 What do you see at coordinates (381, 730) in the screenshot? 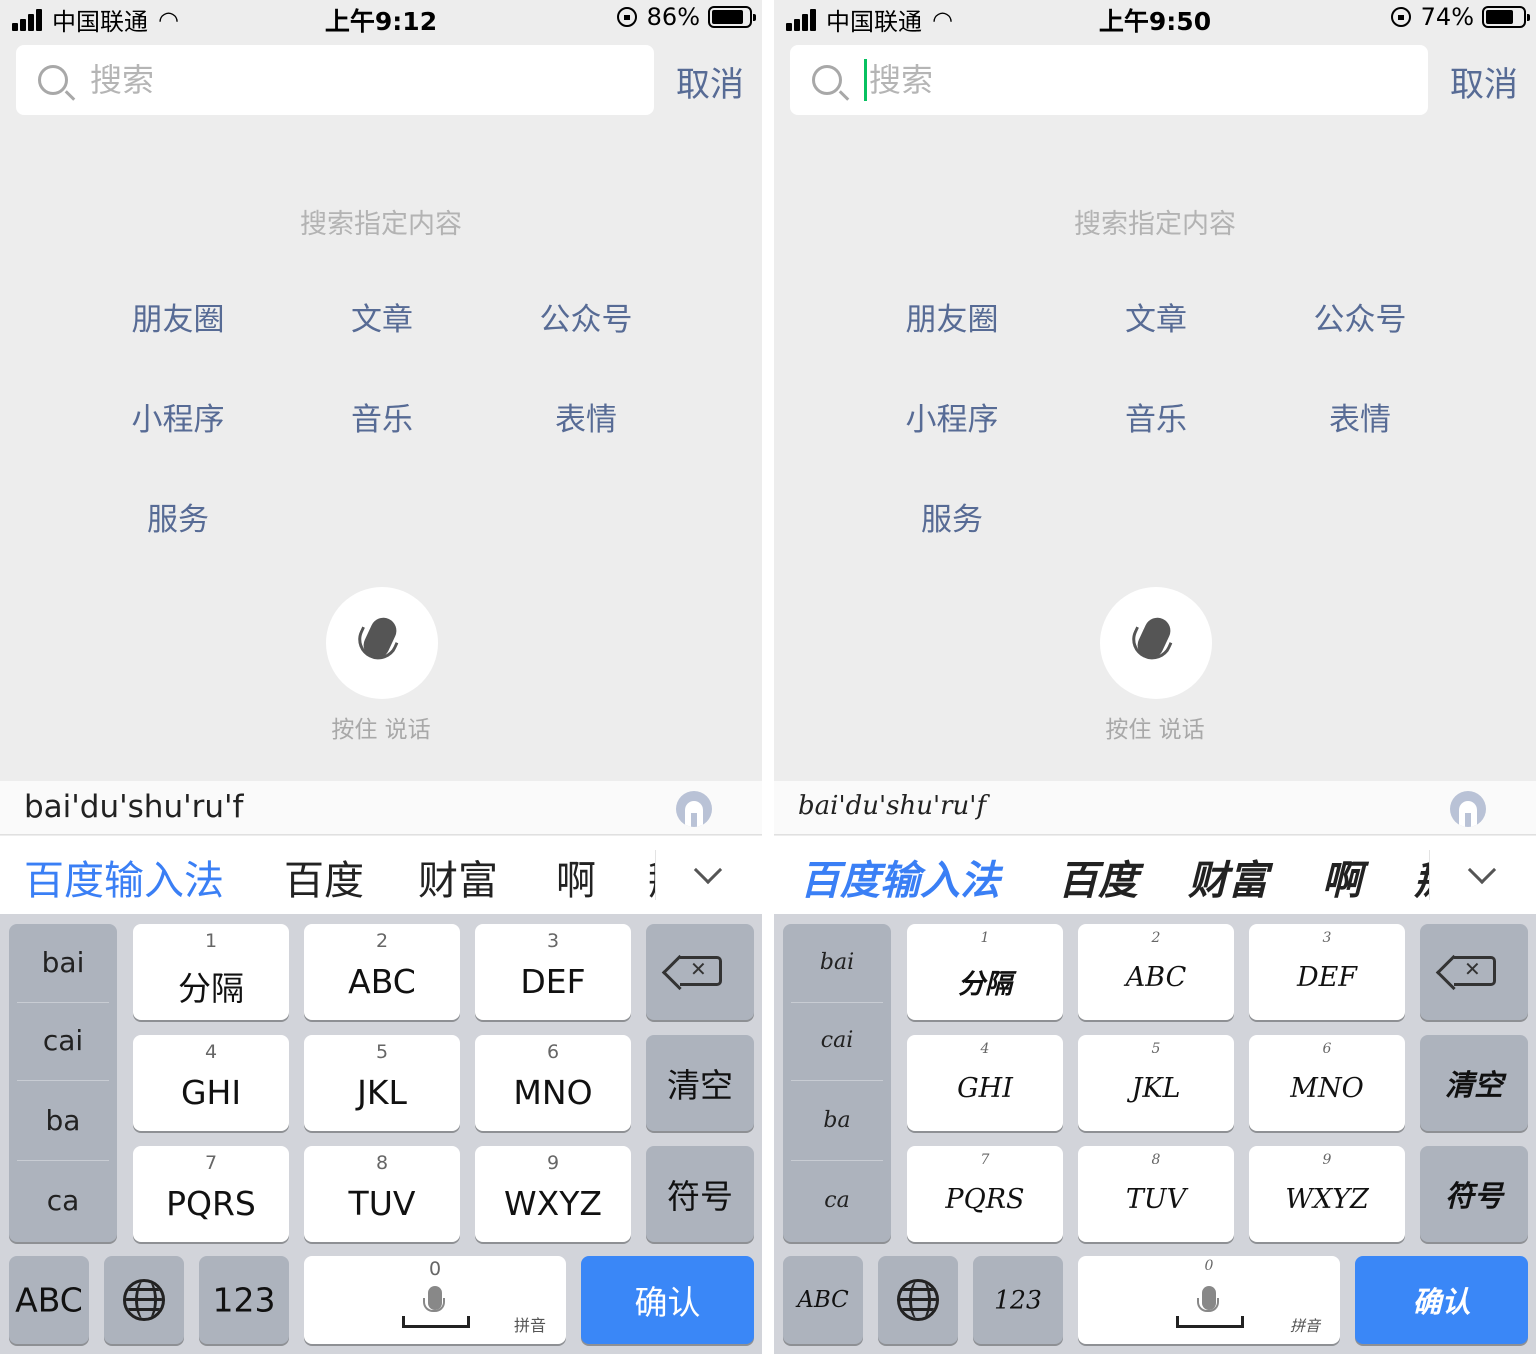
I see `voice-hint-label: 按住 说话` at bounding box center [381, 730].